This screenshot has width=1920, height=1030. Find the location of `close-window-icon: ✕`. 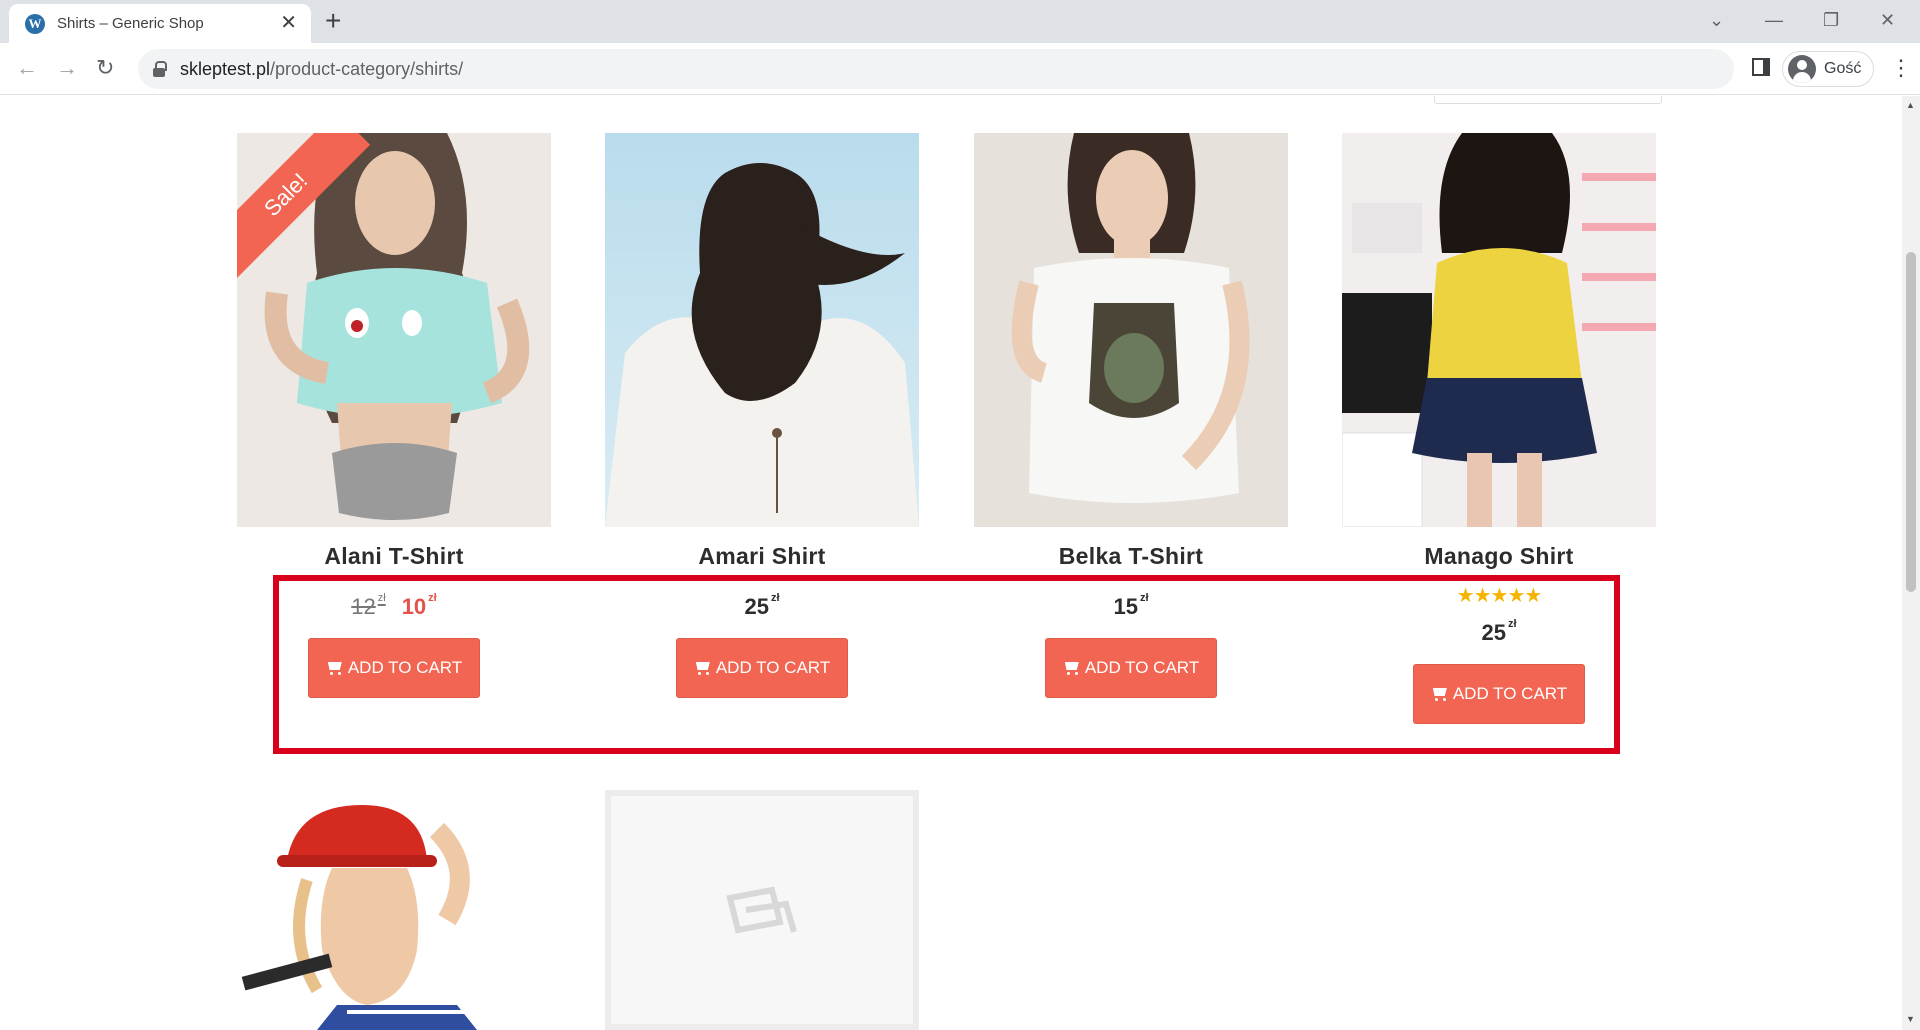

close-window-icon: ✕ is located at coordinates (1887, 20).